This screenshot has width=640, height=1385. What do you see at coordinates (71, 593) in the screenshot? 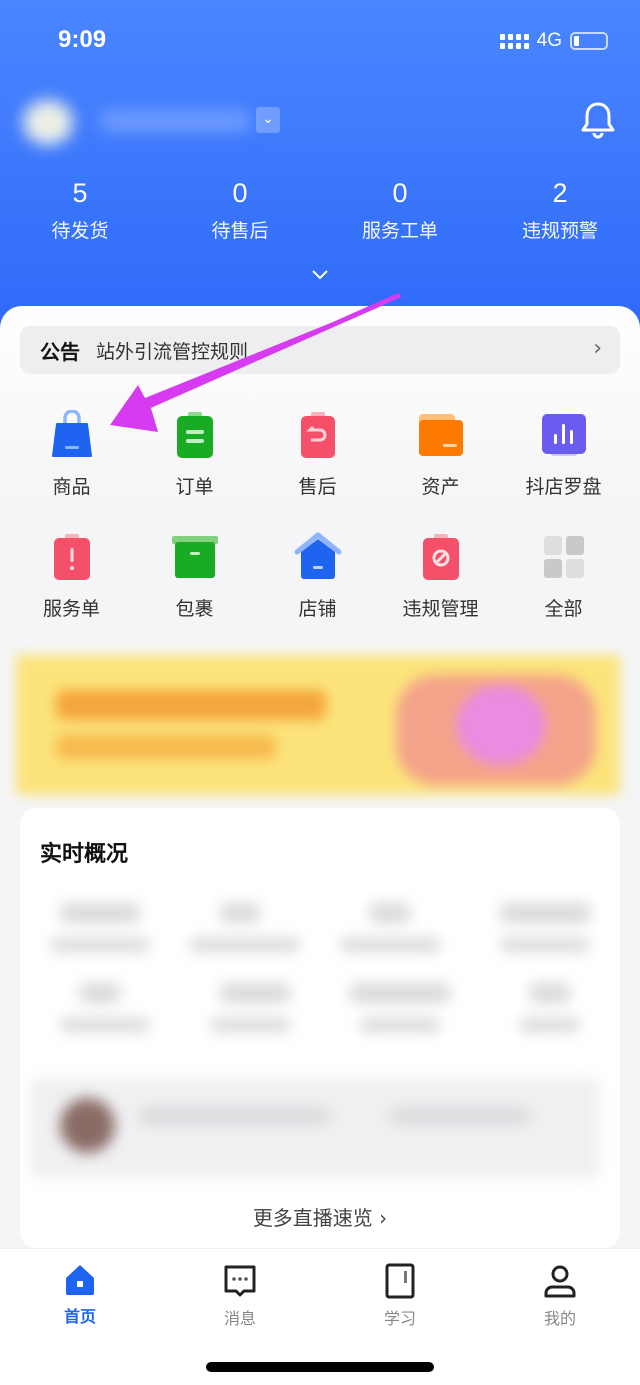
I see `shortcut-service-orders: 服务单` at bounding box center [71, 593].